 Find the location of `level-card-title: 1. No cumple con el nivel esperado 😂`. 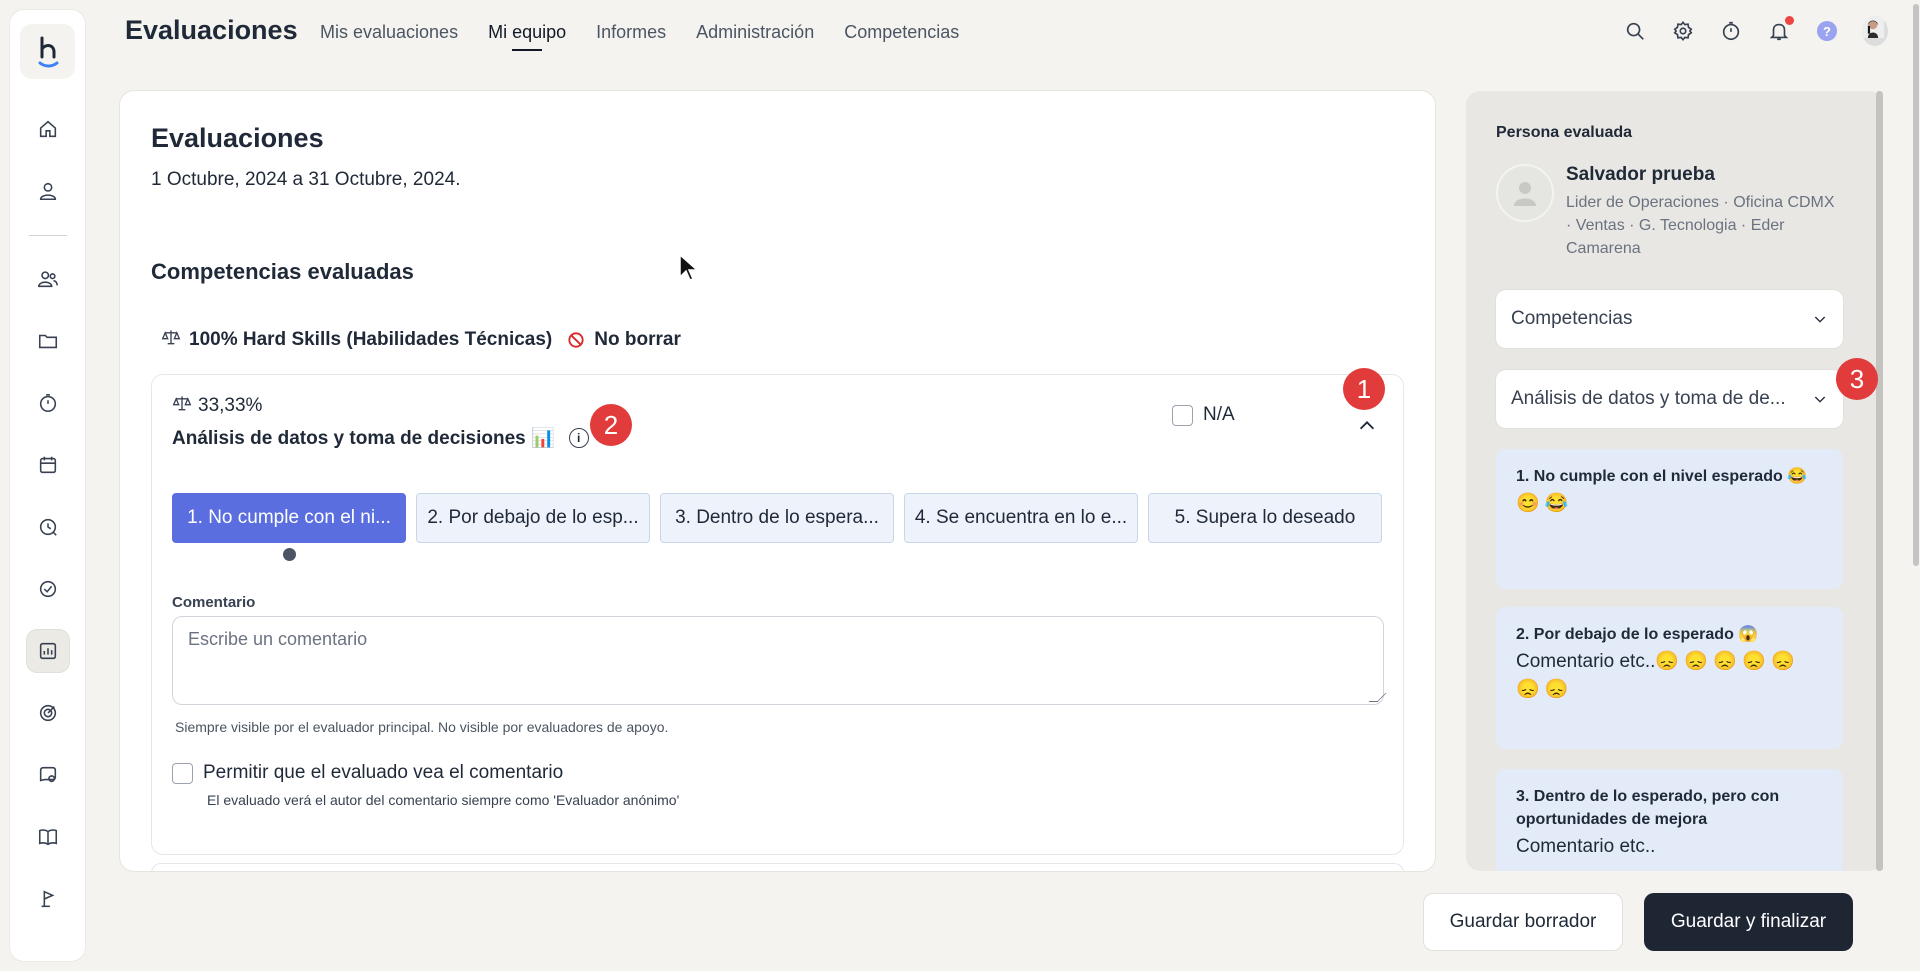

level-card-title: 1. No cumple con el nivel esperado 😂 is located at coordinates (1662, 476).